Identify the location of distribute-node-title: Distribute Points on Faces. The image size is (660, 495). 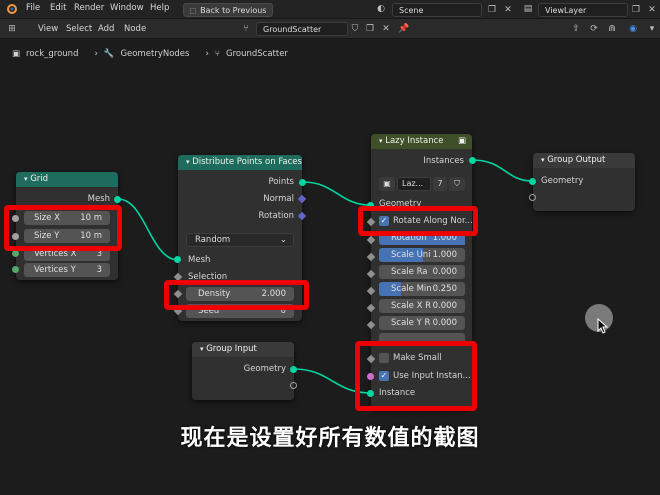
(247, 162).